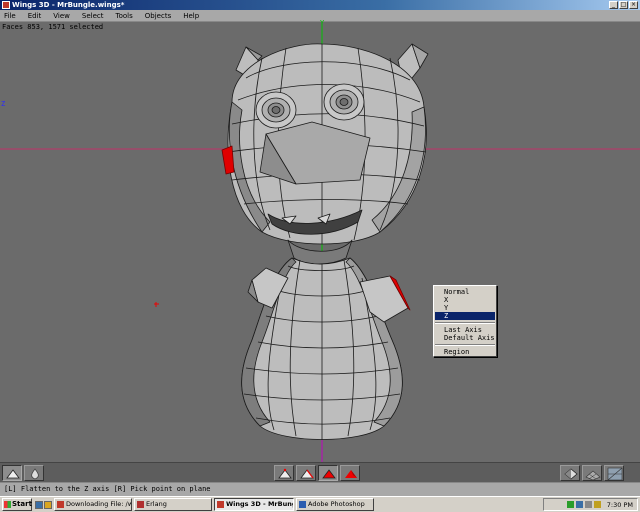 Image resolution: width=640 pixels, height=512 pixels. I want to click on shaded-drop-icon, so click(35, 474).